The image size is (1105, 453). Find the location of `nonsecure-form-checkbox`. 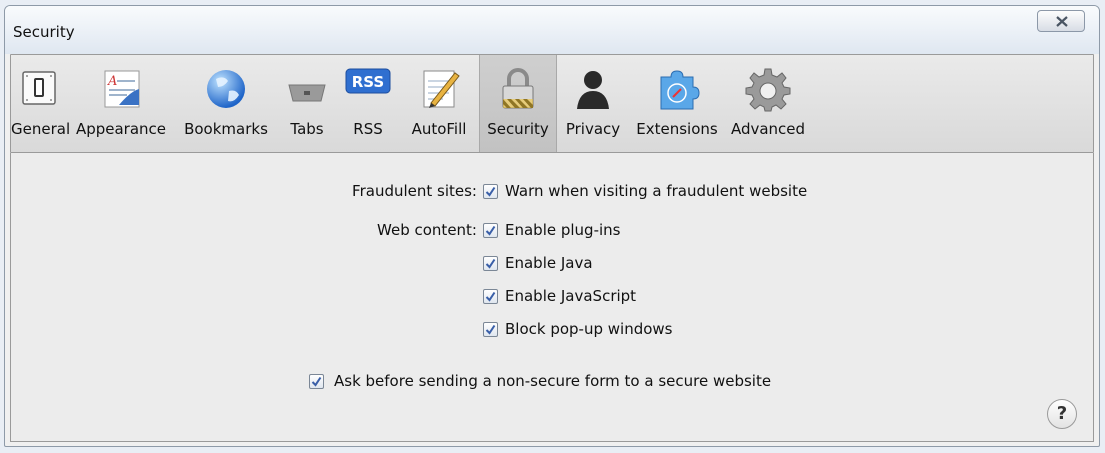

nonsecure-form-checkbox is located at coordinates (316, 381).